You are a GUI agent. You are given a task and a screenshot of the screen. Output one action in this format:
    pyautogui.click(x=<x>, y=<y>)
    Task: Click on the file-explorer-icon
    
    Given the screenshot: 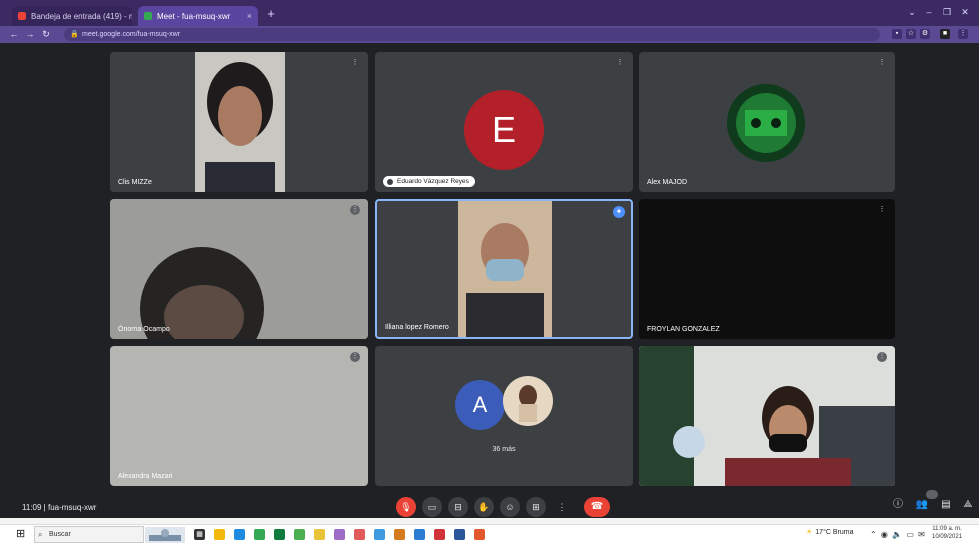 What is the action you would take?
    pyautogui.click(x=219, y=534)
    